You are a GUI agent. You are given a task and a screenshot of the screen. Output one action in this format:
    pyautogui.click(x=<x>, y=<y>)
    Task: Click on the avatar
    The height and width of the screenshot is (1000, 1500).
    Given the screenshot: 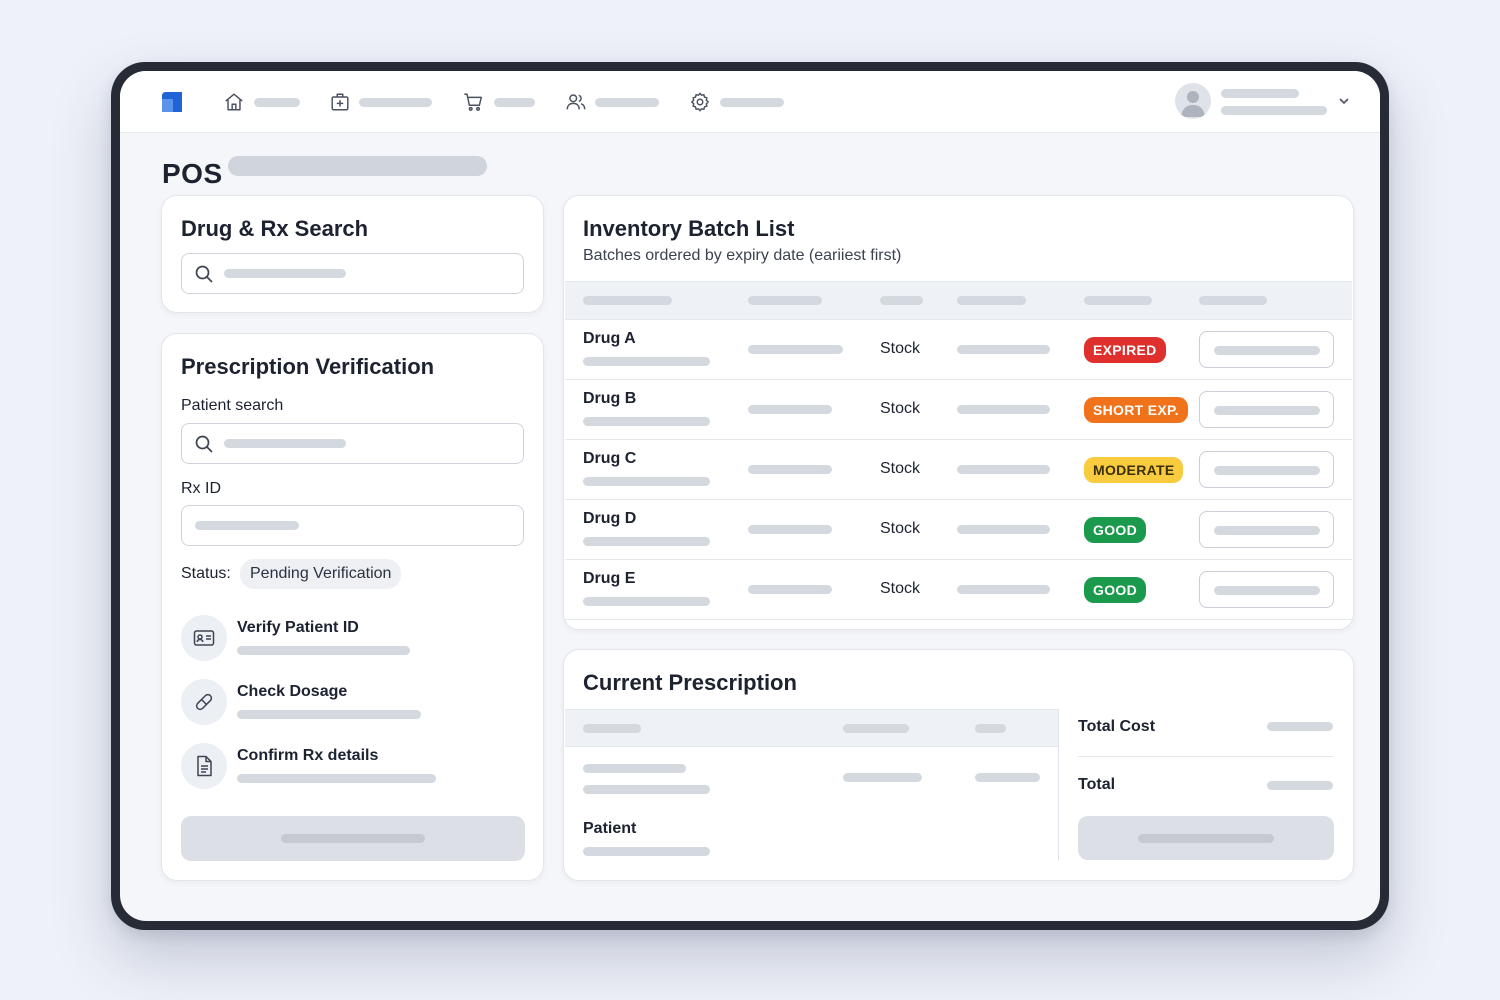 What is the action you would take?
    pyautogui.click(x=1193, y=101)
    